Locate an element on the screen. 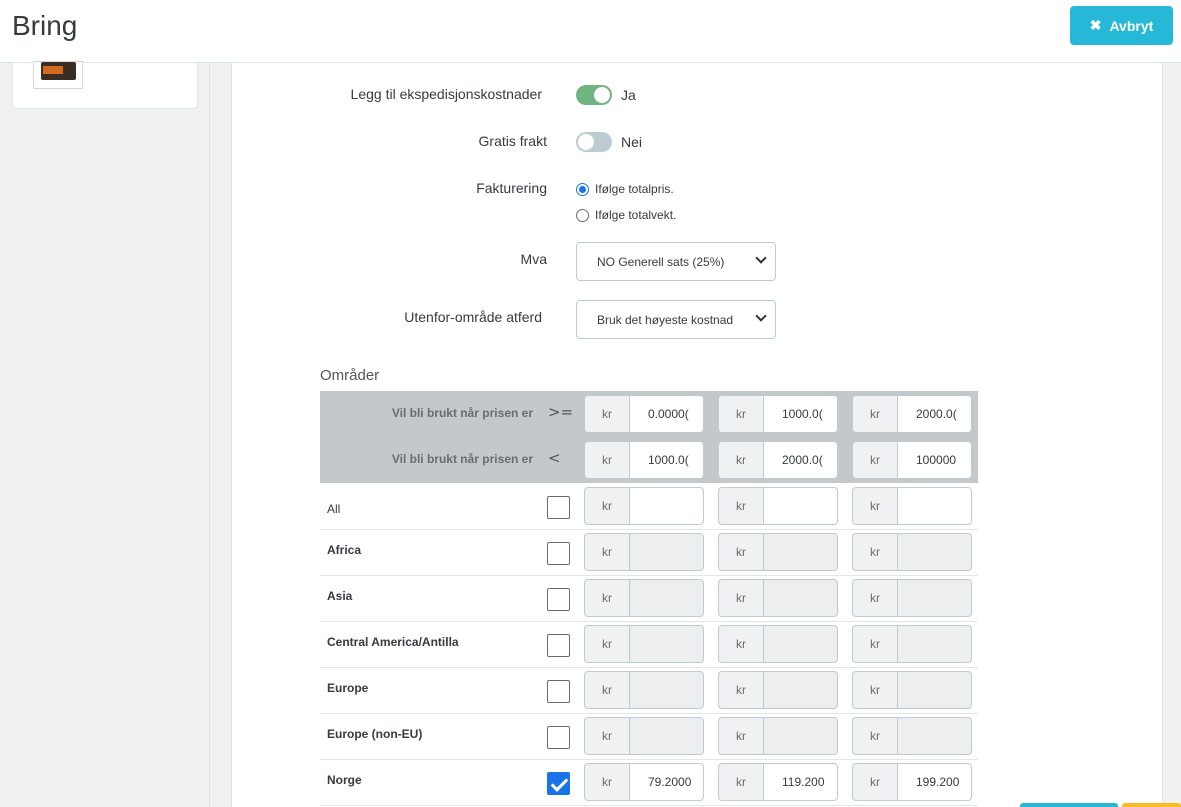  out-of-range-select: Bruk det høyeste kostnad is located at coordinates (676, 319).